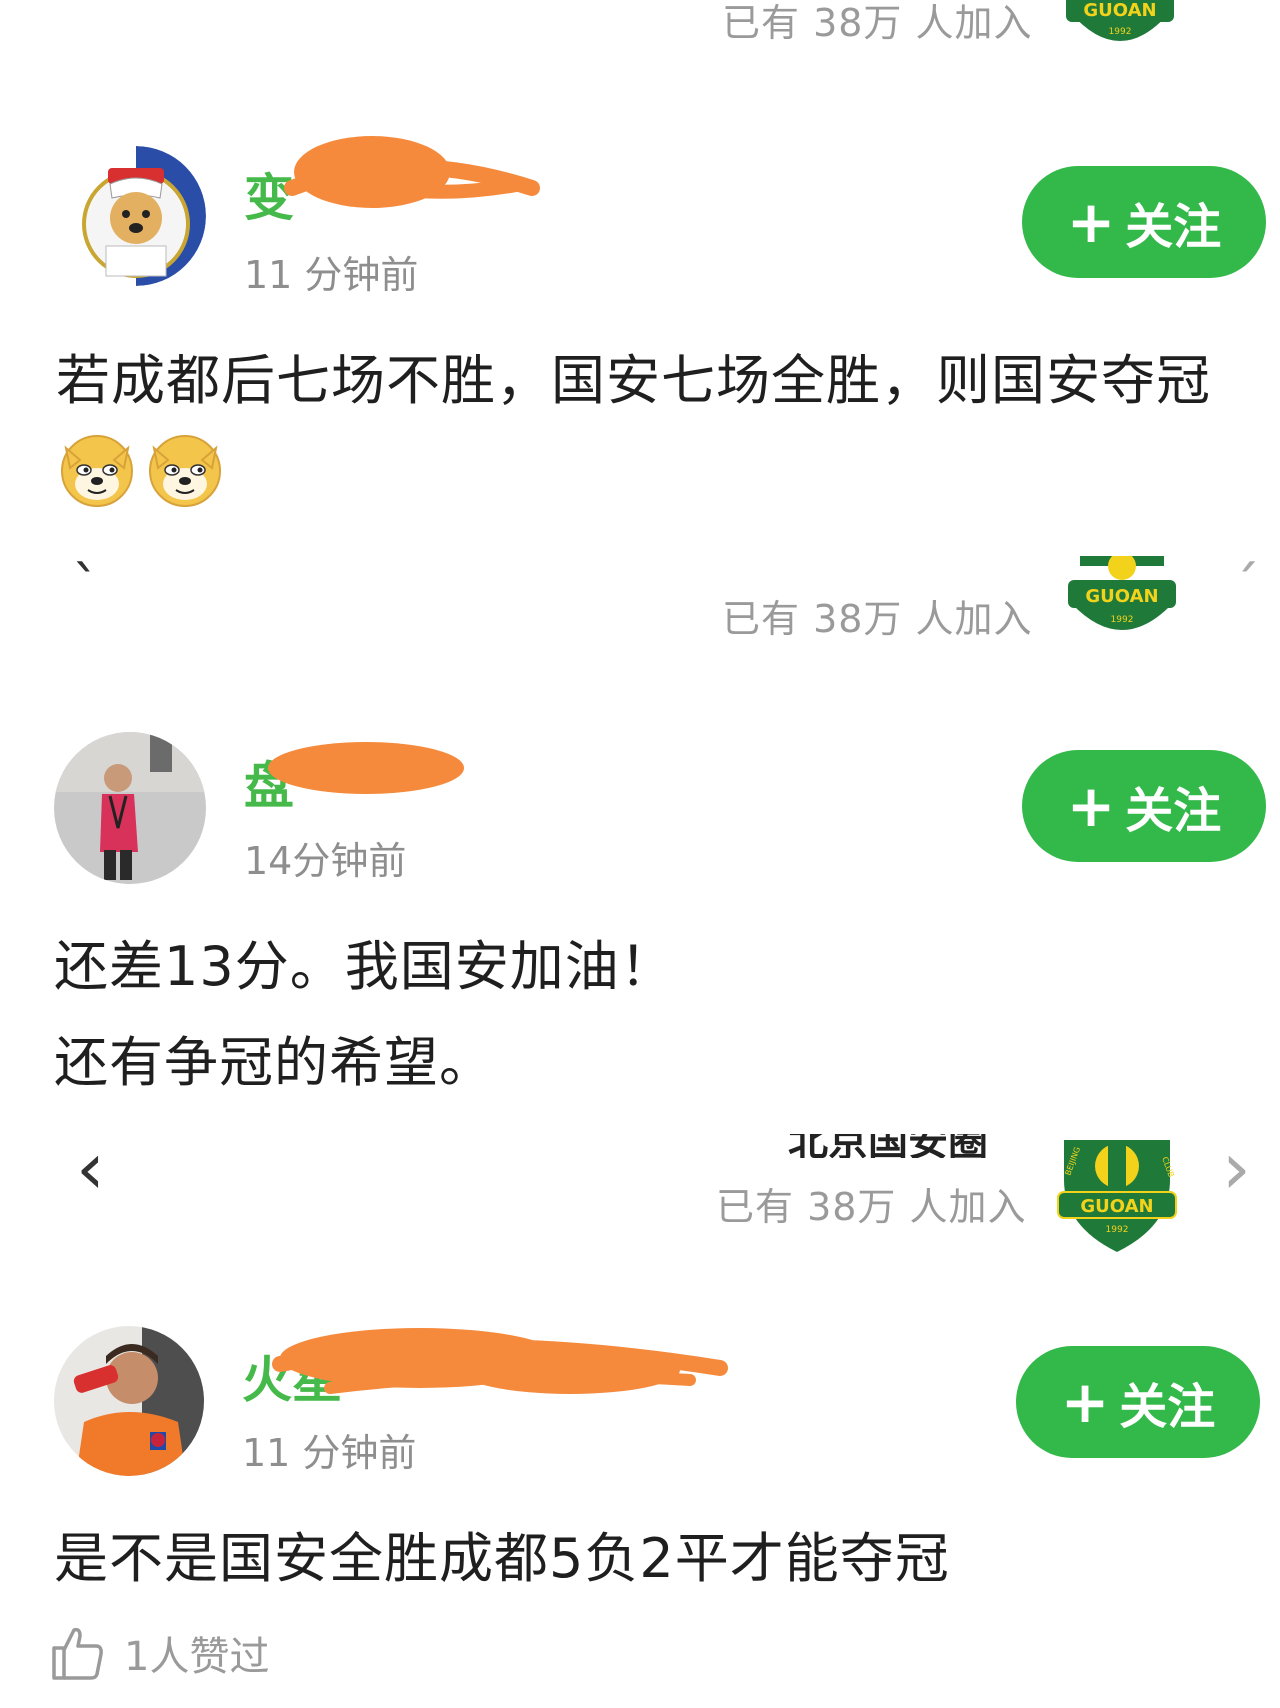  What do you see at coordinates (325, 861) in the screenshot?
I see `post-time: 14分钟前` at bounding box center [325, 861].